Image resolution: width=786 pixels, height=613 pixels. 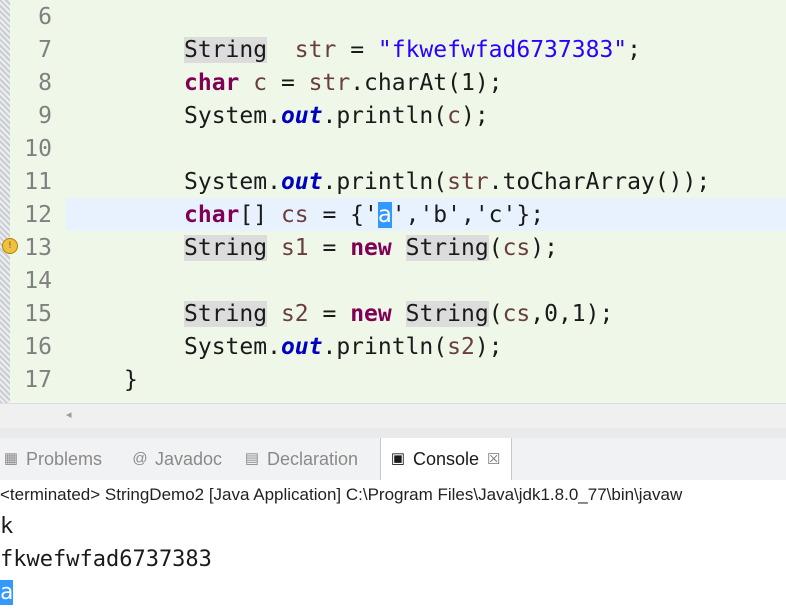 I want to click on close-icon: ☒, so click(x=493, y=459).